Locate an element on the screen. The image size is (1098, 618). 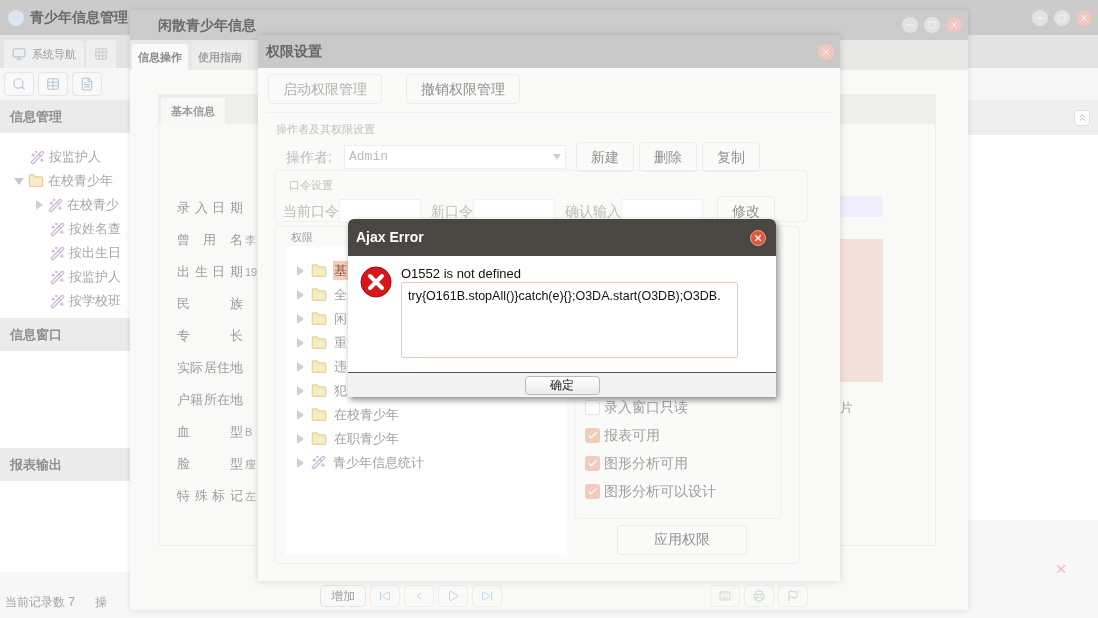
tree-item: 基 is located at coordinates (340, 270).